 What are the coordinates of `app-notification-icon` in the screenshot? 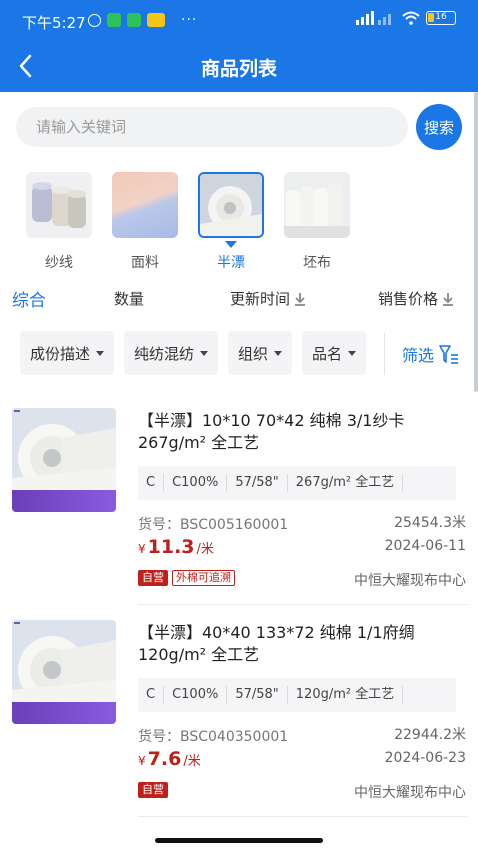 It's located at (156, 20).